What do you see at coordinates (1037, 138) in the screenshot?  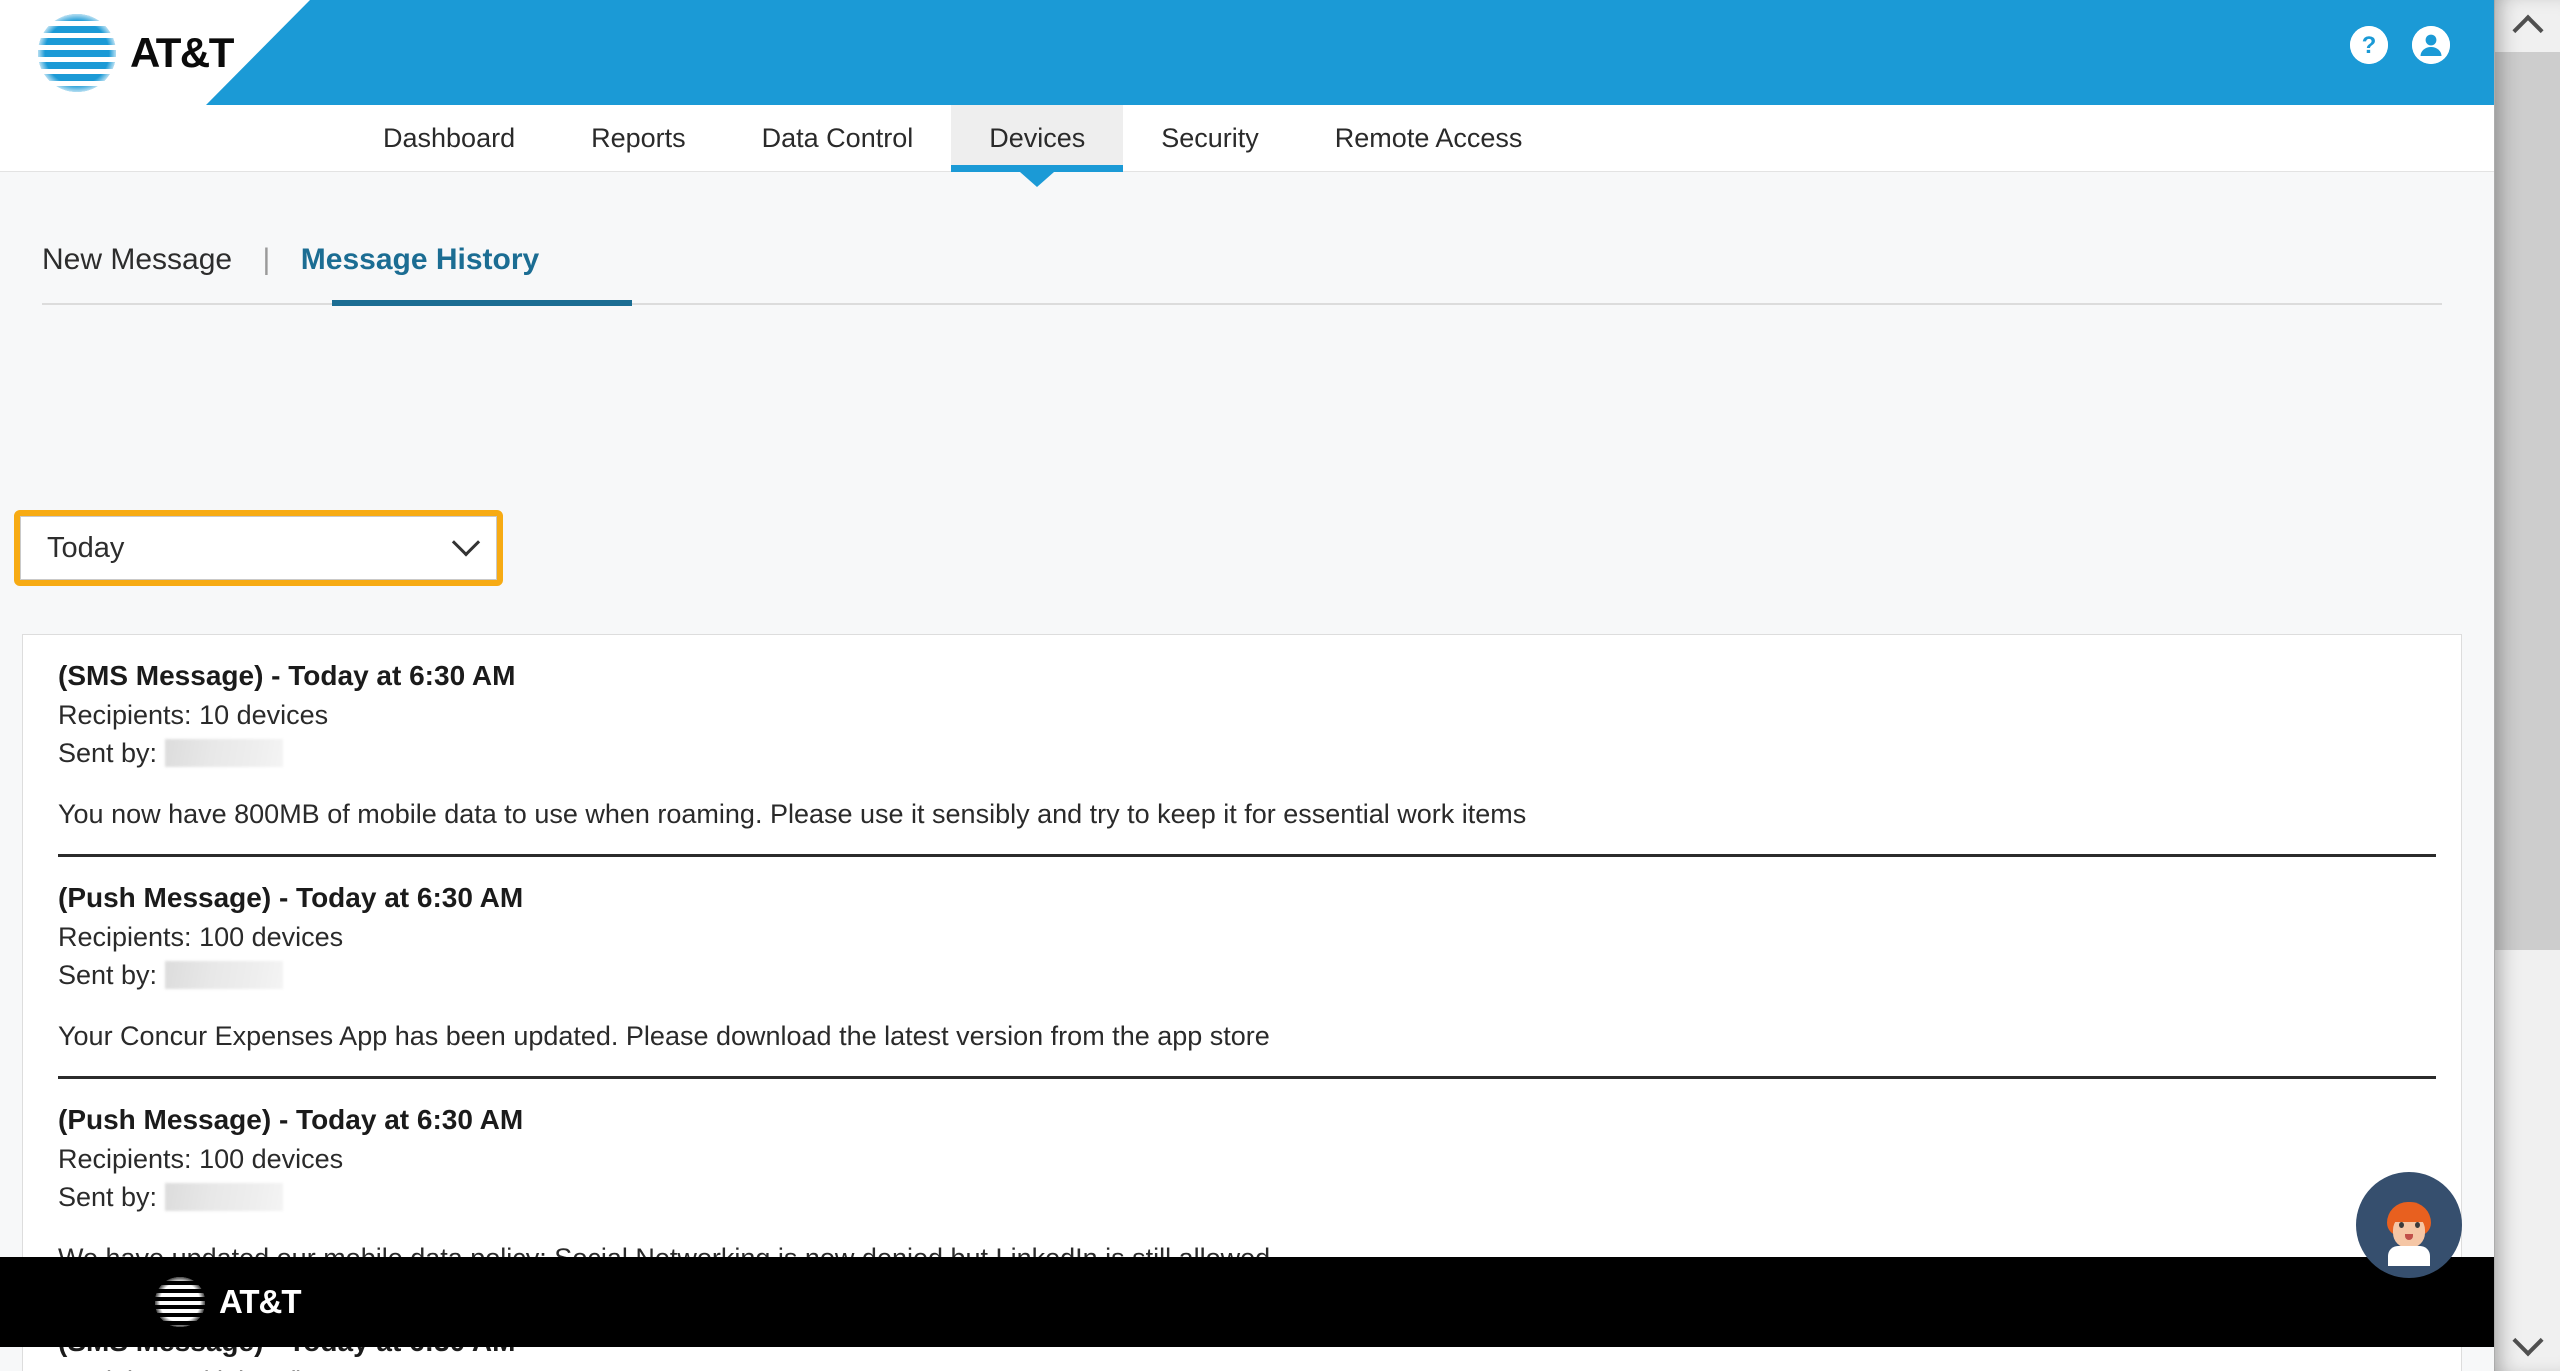 I see `nav-item-devices: Devices` at bounding box center [1037, 138].